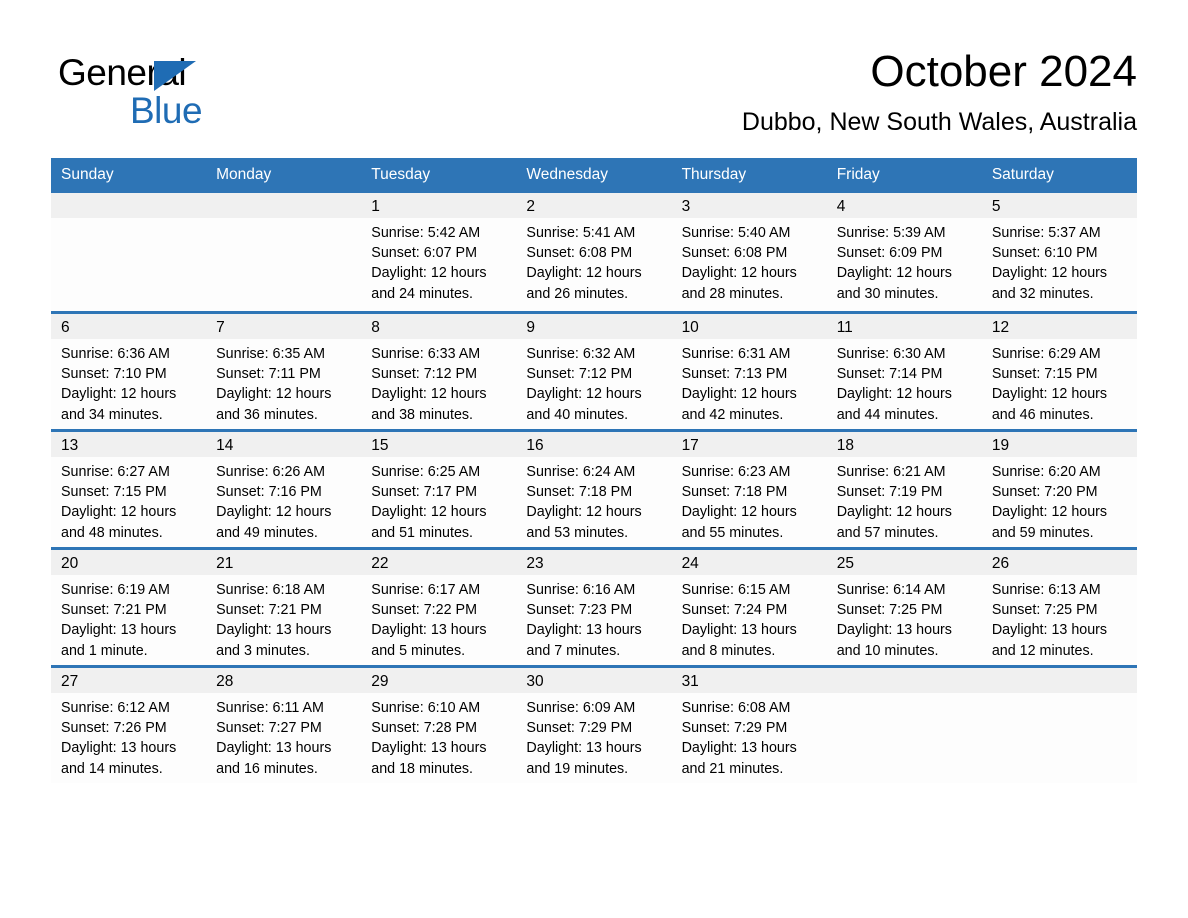  What do you see at coordinates (115, 708) in the screenshot?
I see `sunrise-text: Sunrise: 6:12 AM` at bounding box center [115, 708].